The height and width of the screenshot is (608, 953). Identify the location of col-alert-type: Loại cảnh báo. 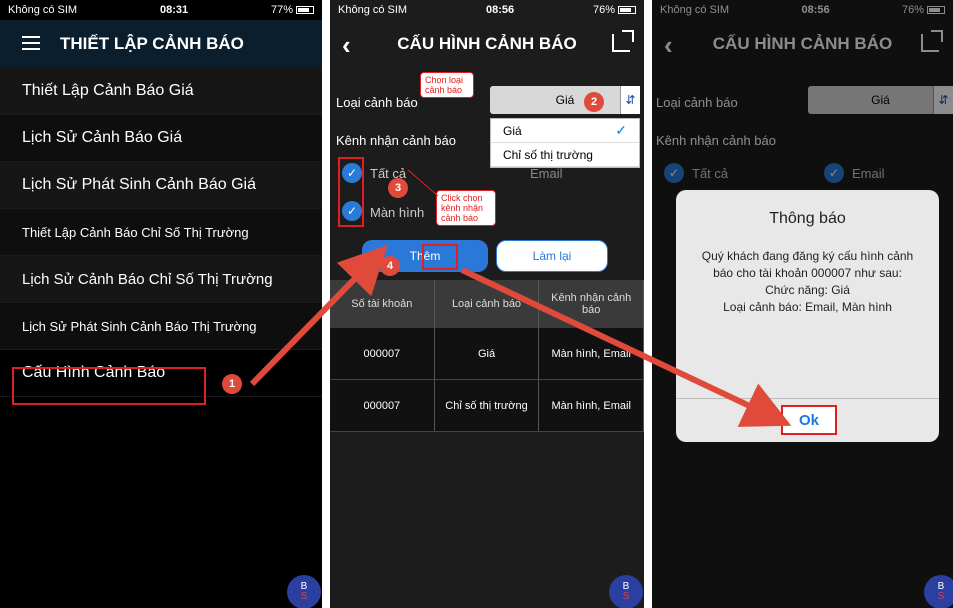
(487, 304).